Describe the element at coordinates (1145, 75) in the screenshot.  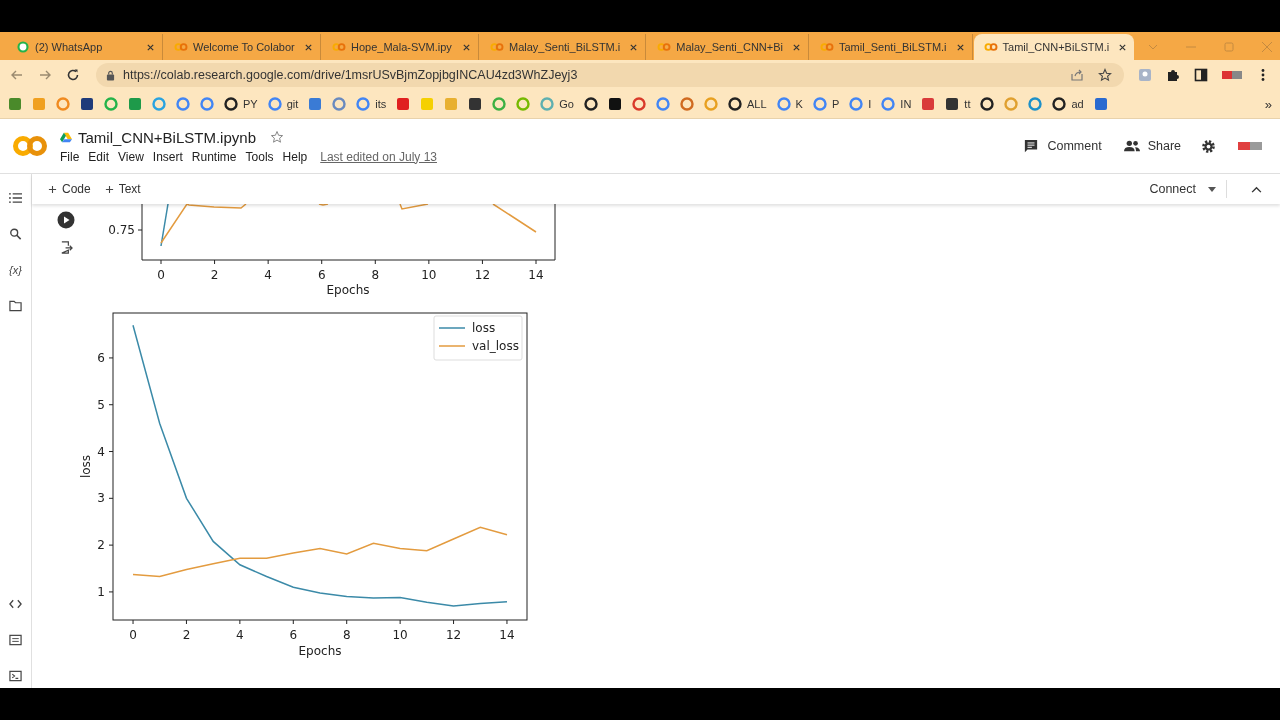
I see `profile-icon` at that location.